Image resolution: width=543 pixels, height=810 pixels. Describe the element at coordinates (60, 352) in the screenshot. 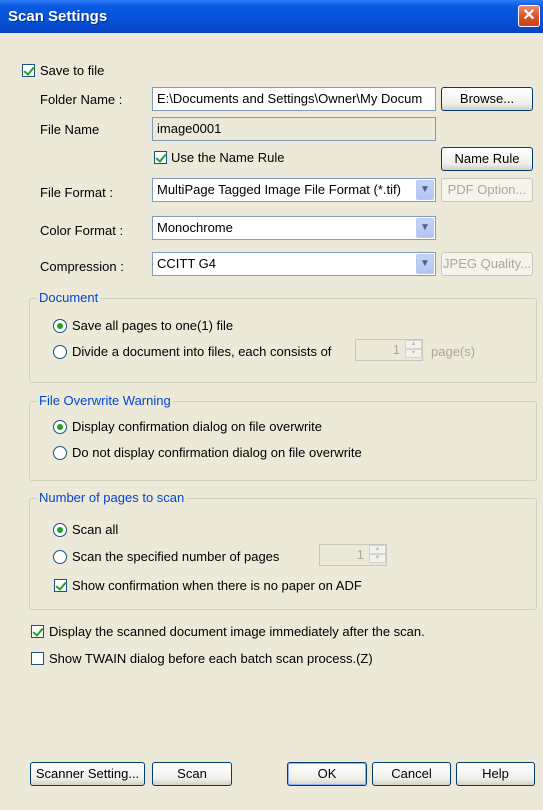

I see `divide-document-radio` at that location.